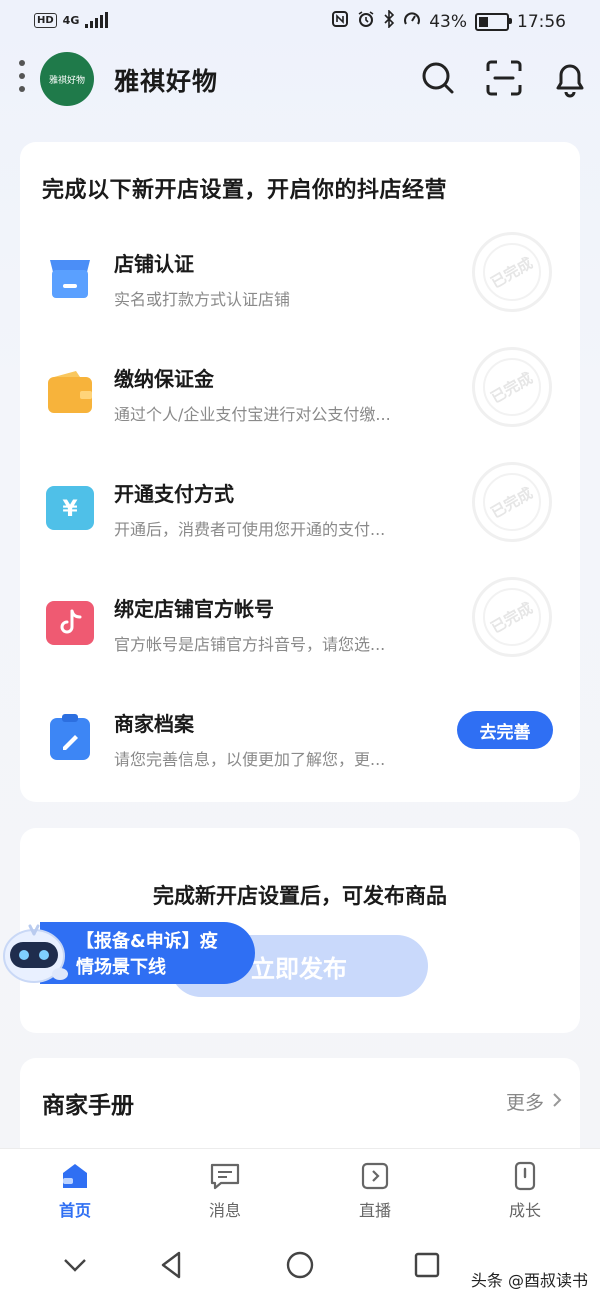 Image resolution: width=600 pixels, height=1299 pixels. What do you see at coordinates (147, 941) in the screenshot?
I see `notice-line-1: 【报备&申诉】疫` at bounding box center [147, 941].